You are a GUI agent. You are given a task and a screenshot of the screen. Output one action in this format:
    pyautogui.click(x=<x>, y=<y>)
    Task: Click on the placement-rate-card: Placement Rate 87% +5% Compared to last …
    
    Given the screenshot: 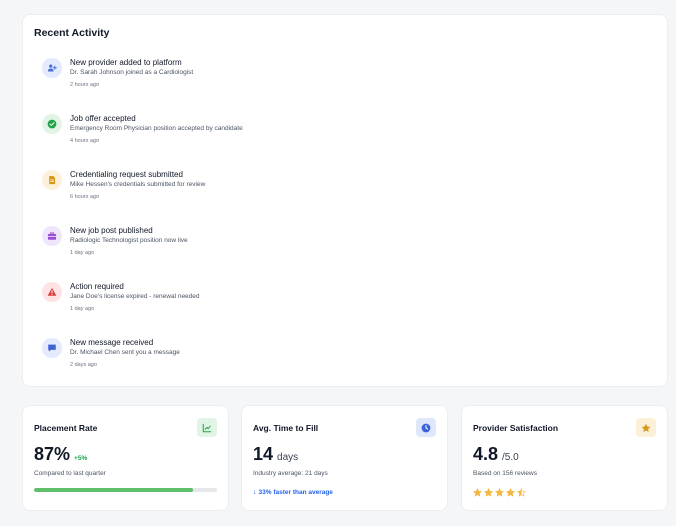 What is the action you would take?
    pyautogui.click(x=125, y=458)
    